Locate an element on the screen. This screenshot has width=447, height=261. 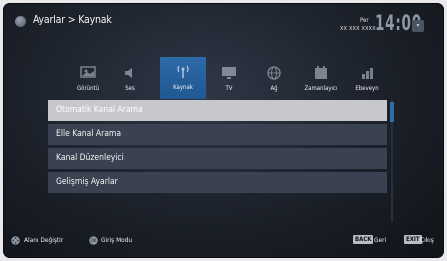
tab-zamanlayici: Zamanlayıcı is located at coordinates (321, 79).